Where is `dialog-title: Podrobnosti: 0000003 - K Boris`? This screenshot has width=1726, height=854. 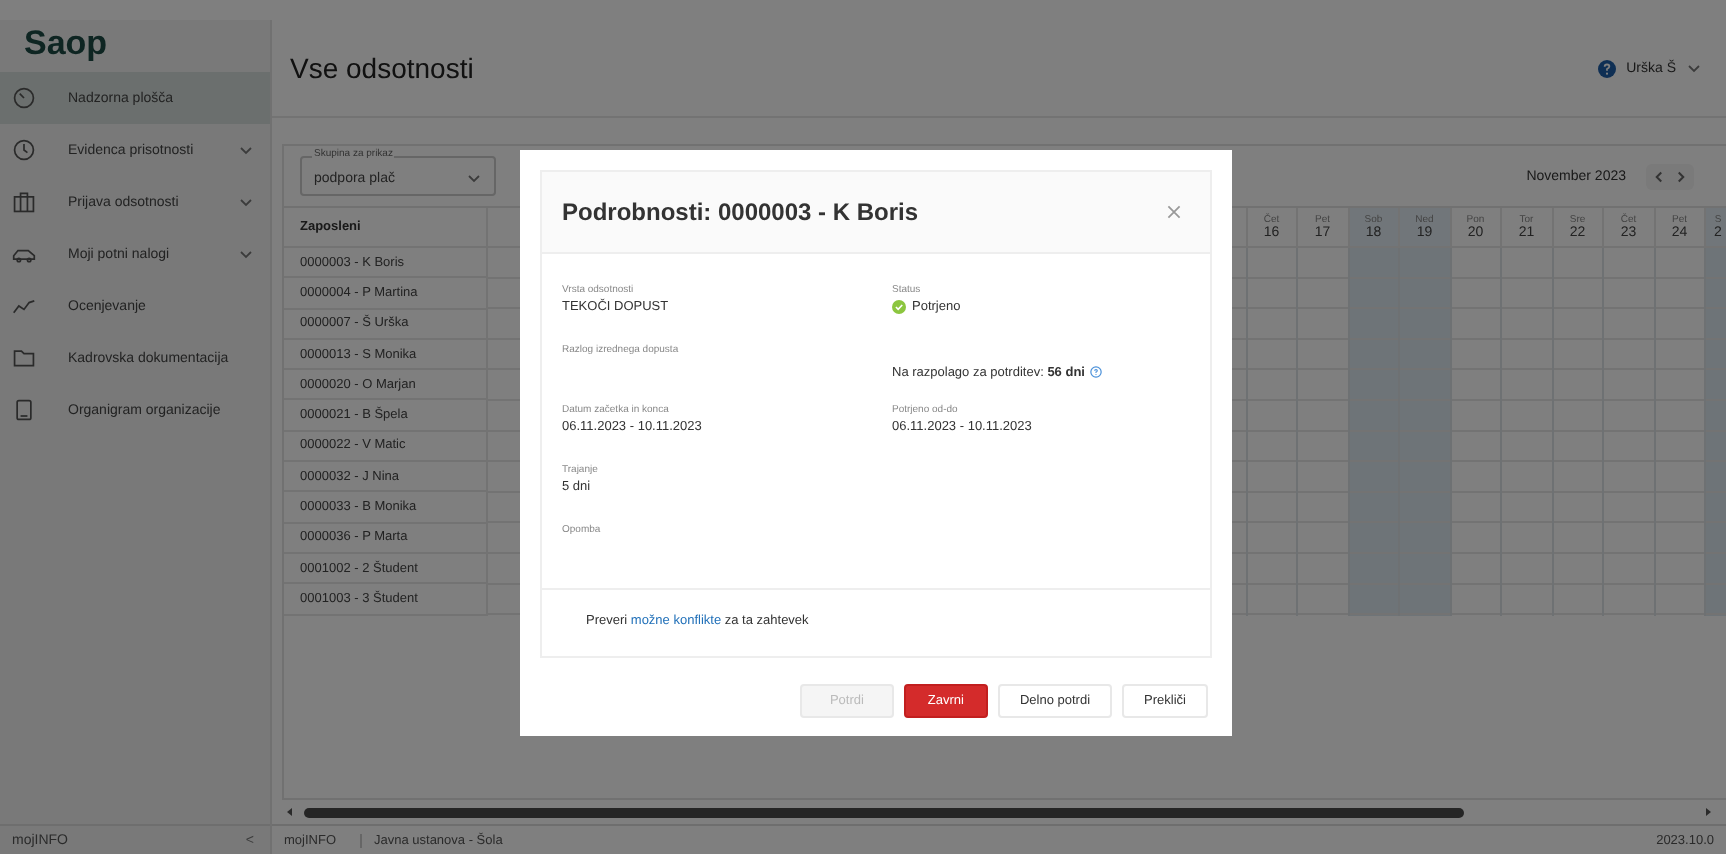
dialog-title: Podrobnosti: 0000003 - K Boris is located at coordinates (741, 212).